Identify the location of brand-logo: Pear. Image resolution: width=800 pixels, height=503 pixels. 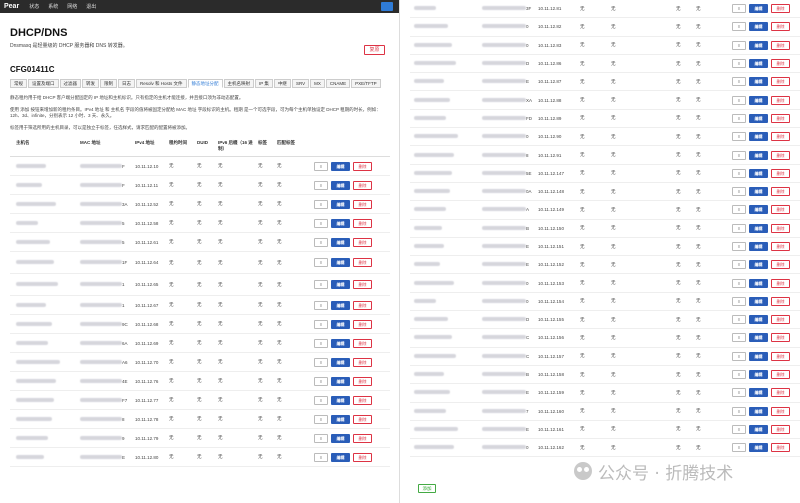
(11, 6).